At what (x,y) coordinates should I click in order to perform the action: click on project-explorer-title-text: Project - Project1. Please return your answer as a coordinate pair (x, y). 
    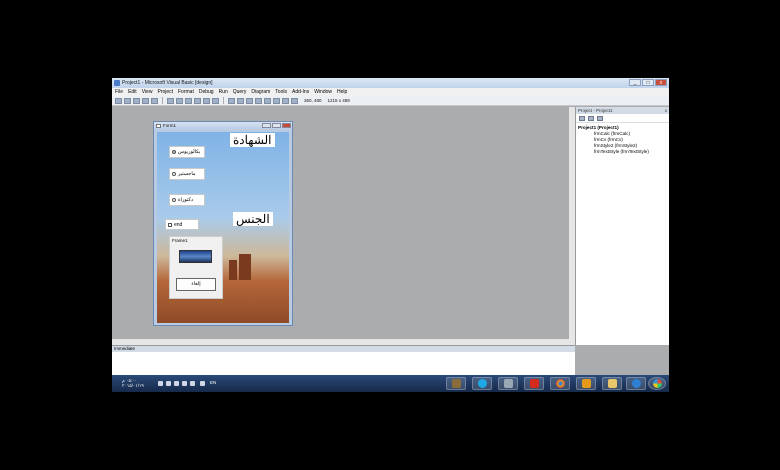
    Looking at the image, I should click on (595, 110).